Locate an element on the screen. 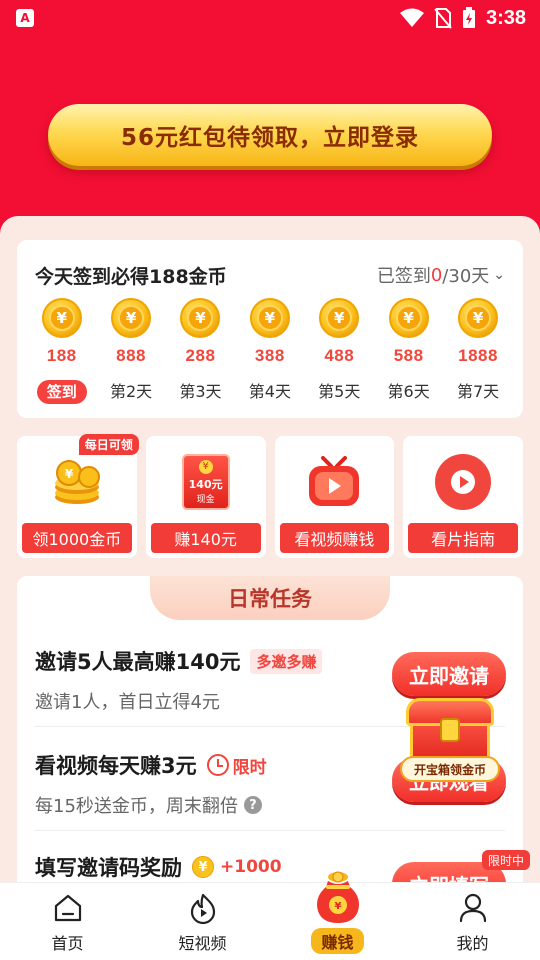 The height and width of the screenshot is (960, 540). checkin-day-2: ¥ 888 第2天 is located at coordinates (130, 351).